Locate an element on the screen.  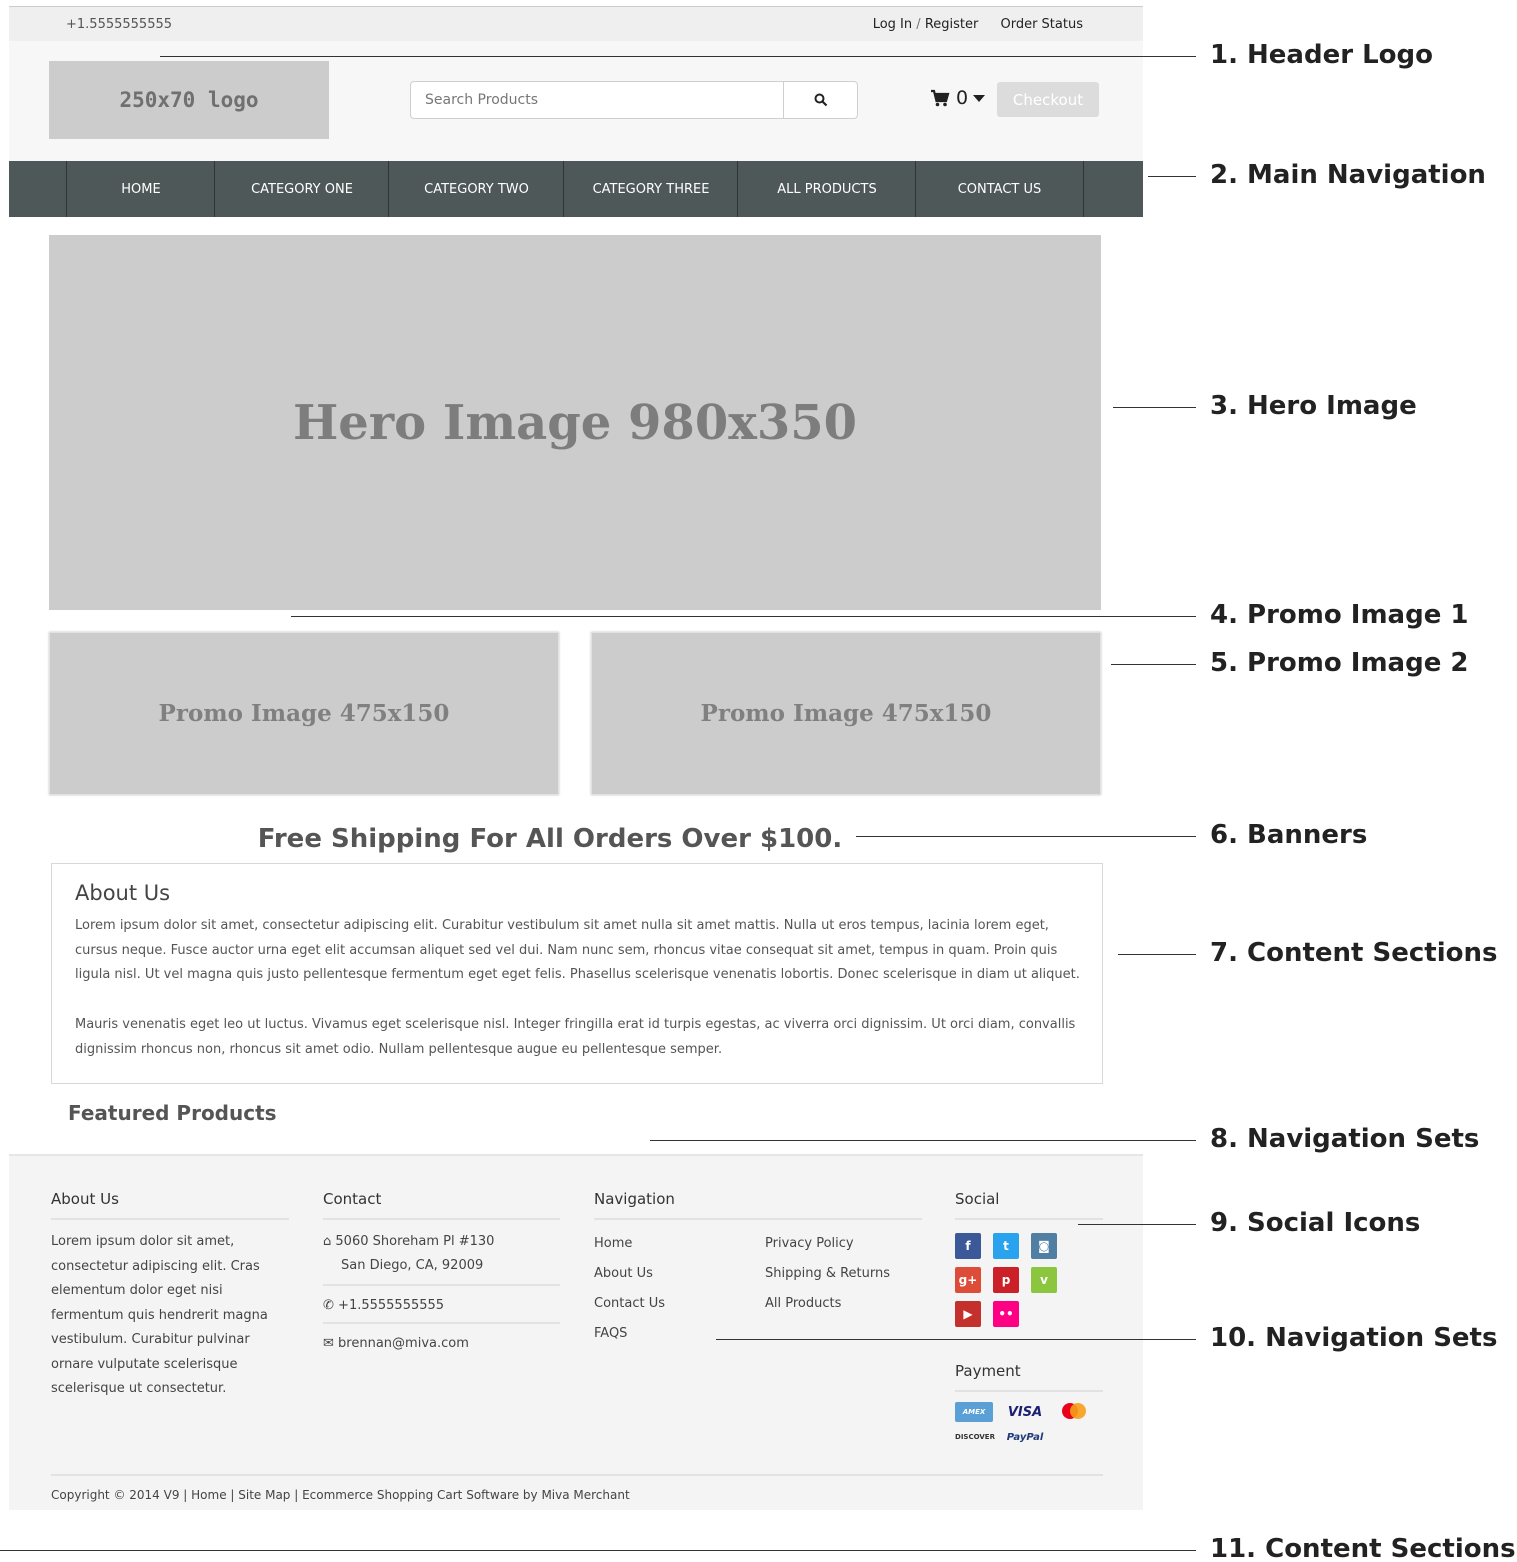
nav-item-home: HOME is located at coordinates (140, 189).